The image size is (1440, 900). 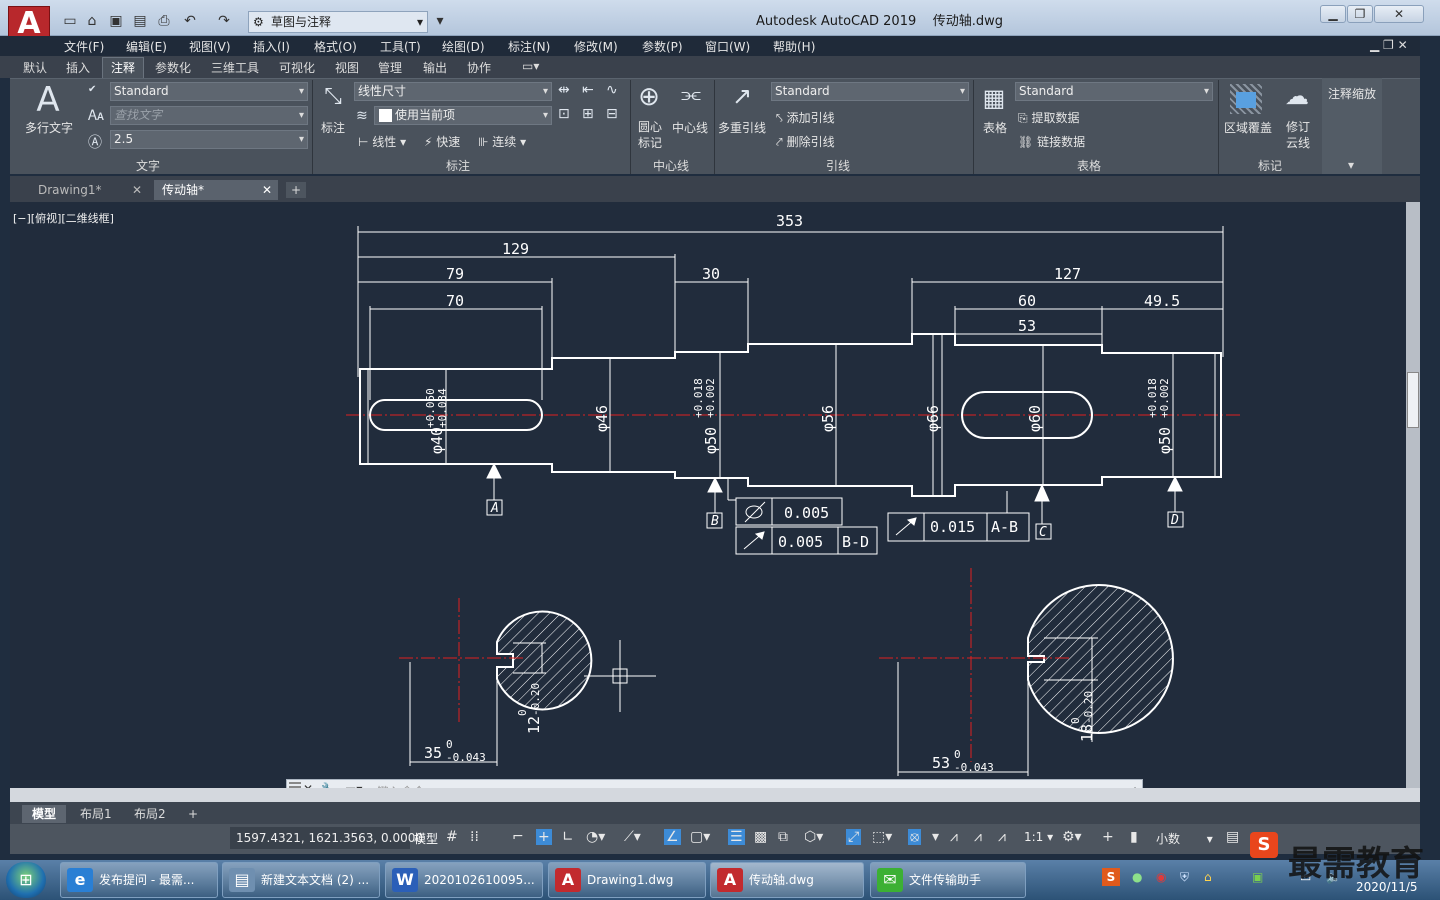 I want to click on new-icon: ▭, so click(x=70, y=21).